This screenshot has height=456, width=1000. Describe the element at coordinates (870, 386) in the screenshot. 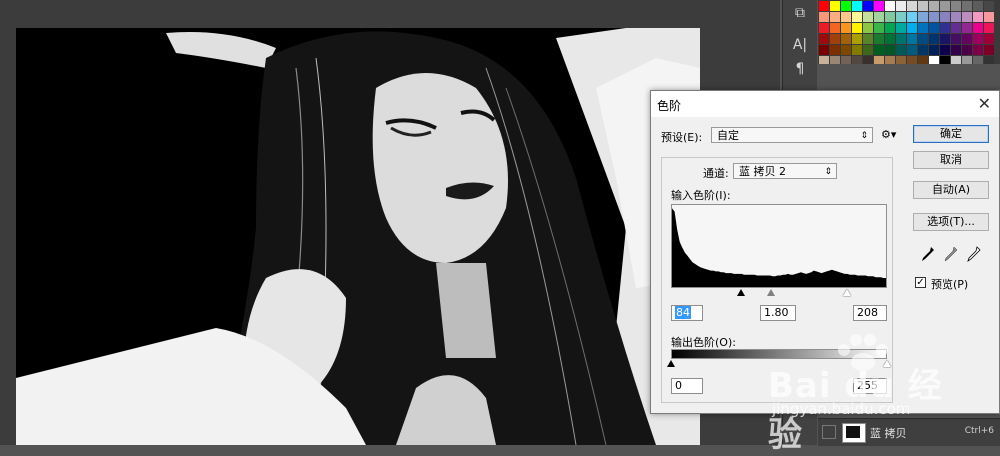

I see `output-white-field: 255` at that location.